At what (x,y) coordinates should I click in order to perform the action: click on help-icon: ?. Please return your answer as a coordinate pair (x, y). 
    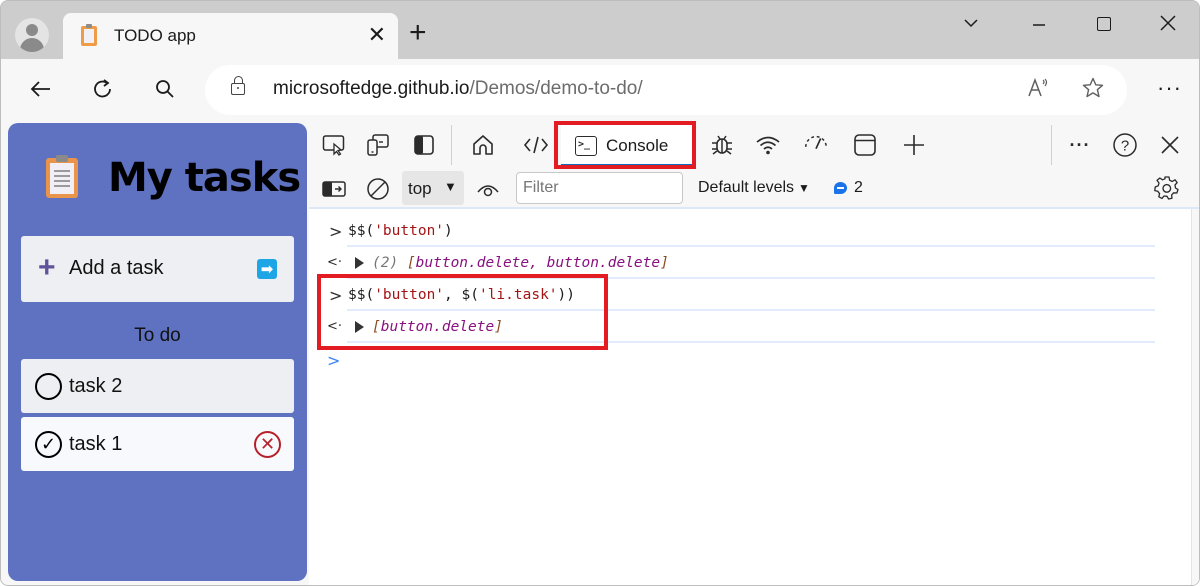
    Looking at the image, I should click on (1125, 145).